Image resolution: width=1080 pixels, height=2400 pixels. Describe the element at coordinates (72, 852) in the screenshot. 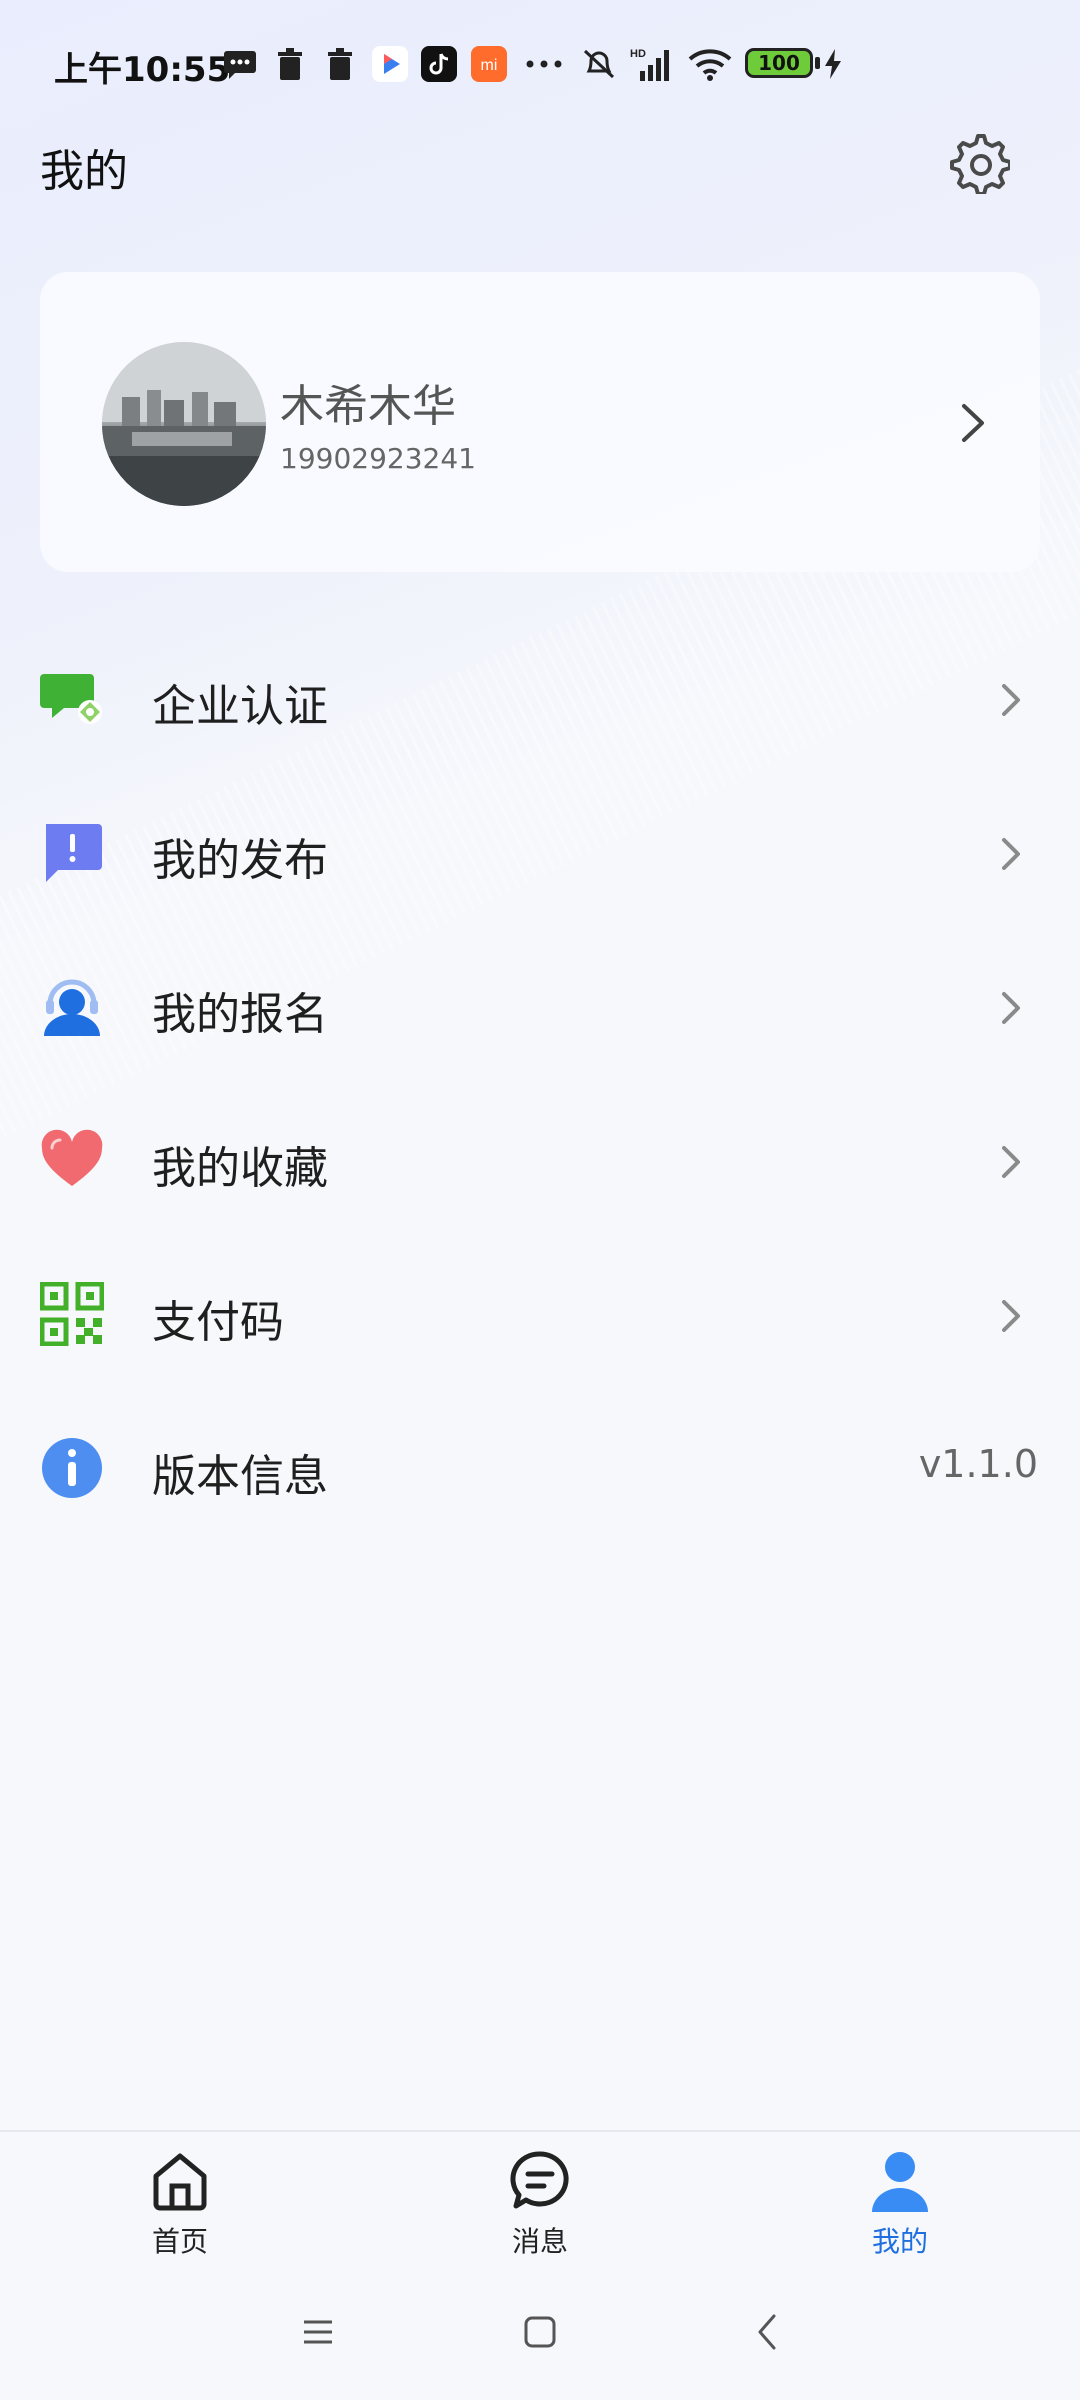

I see `my-publish-icon` at that location.